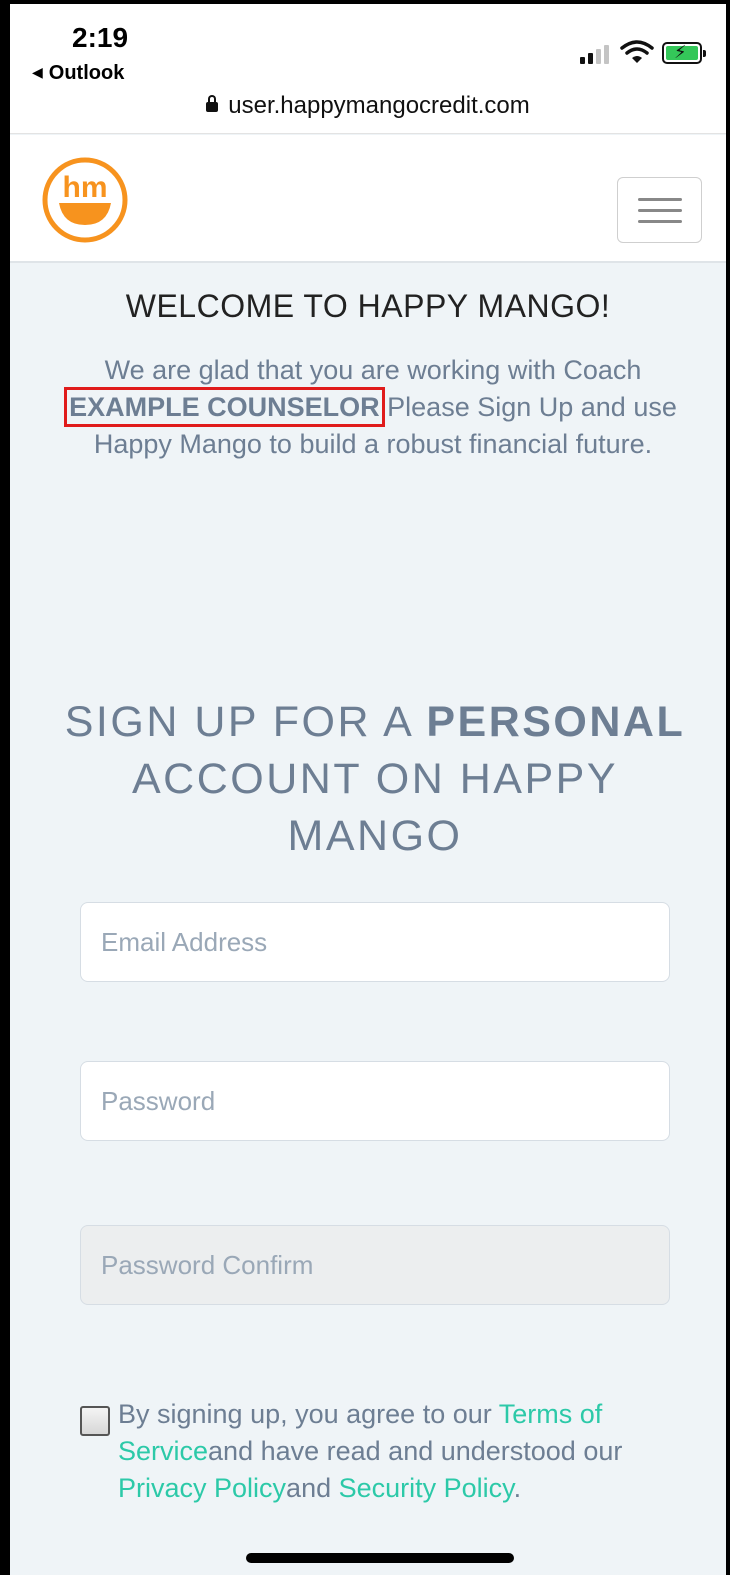 The height and width of the screenshot is (1575, 730). Describe the element at coordinates (212, 103) in the screenshot. I see `lock-icon` at that location.